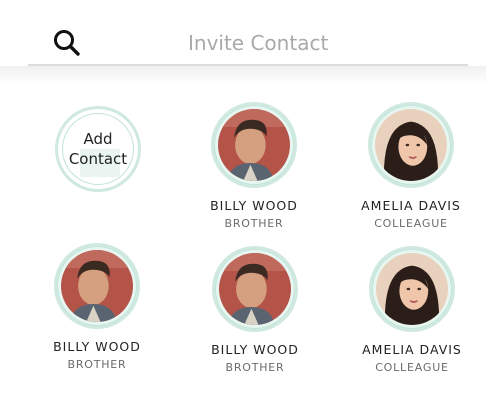  I want to click on add-contact-circle: Add Contact, so click(98, 149).